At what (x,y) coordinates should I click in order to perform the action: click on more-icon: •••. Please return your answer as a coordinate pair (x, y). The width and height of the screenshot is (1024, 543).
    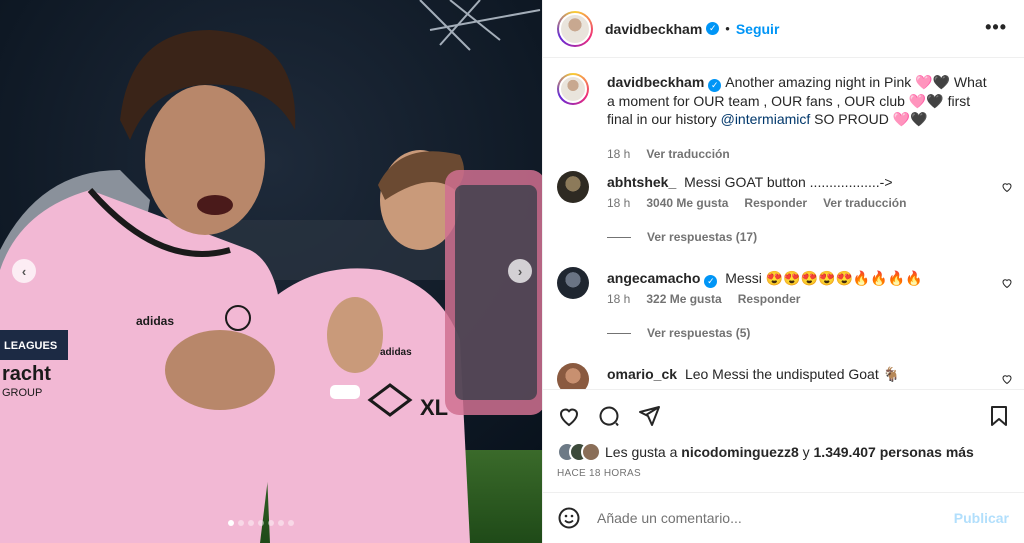
    Looking at the image, I should click on (996, 27).